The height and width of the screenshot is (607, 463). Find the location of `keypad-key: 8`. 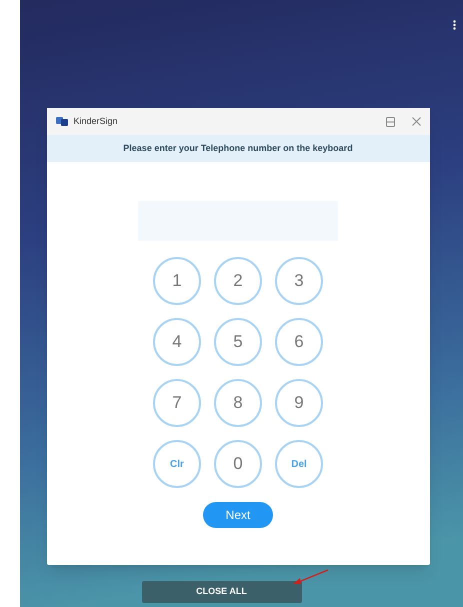

keypad-key: 8 is located at coordinates (238, 403).